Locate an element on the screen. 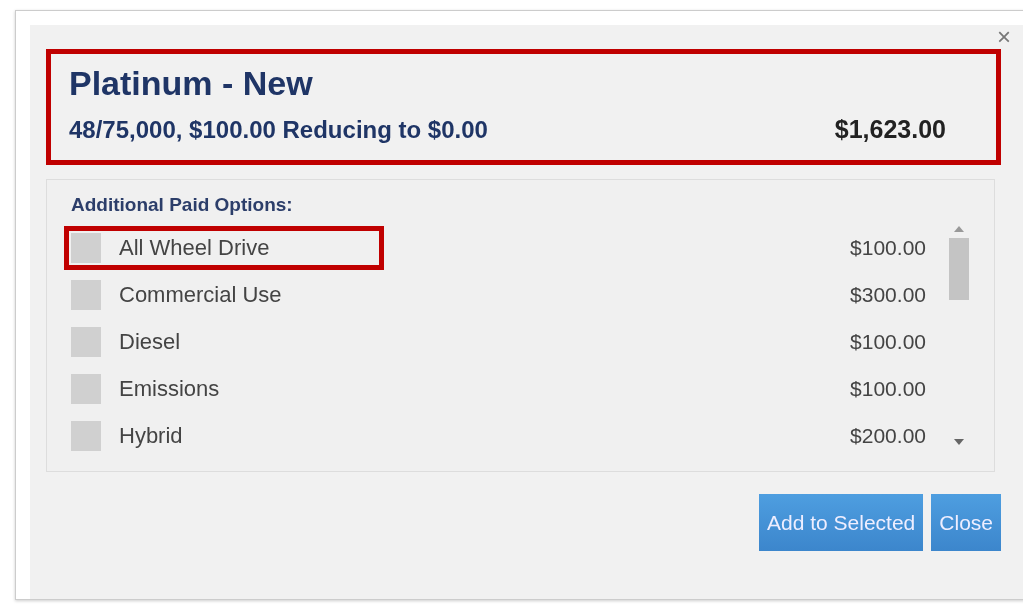 The image size is (1023, 607). dialog-button: Add to Selected is located at coordinates (841, 522).